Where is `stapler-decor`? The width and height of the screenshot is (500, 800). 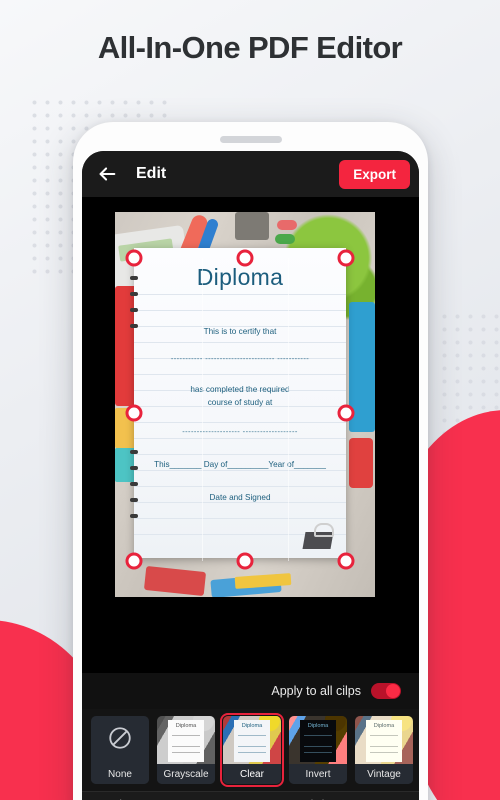 stapler-decor is located at coordinates (252, 226).